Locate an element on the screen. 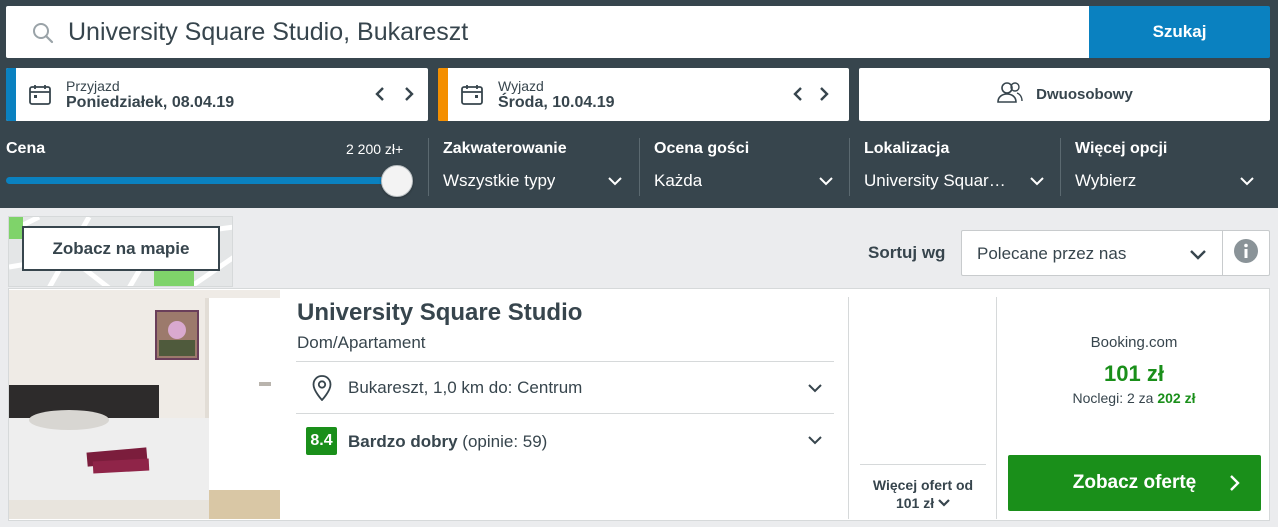 The width and height of the screenshot is (1278, 527). room-type-selector: Dwuosobowy is located at coordinates (1064, 94).